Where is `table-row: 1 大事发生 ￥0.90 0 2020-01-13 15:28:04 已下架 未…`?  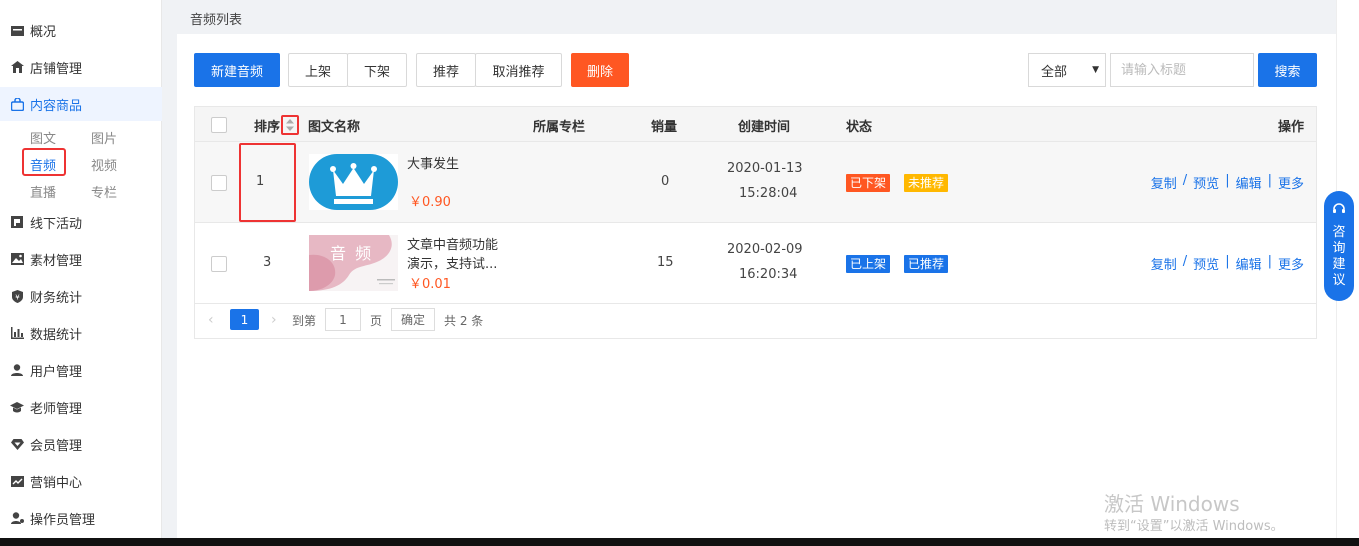
table-row: 1 大事发生 ￥0.90 0 2020-01-13 15:28:04 已下架 未… is located at coordinates (755, 182).